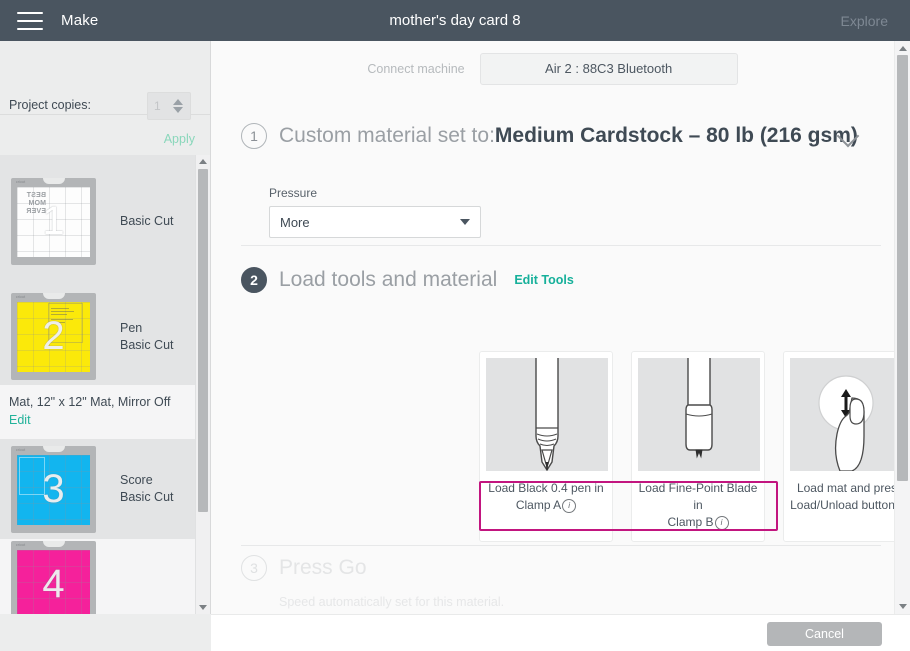 Image resolution: width=910 pixels, height=651 pixels. I want to click on pressure-value: More, so click(295, 222).